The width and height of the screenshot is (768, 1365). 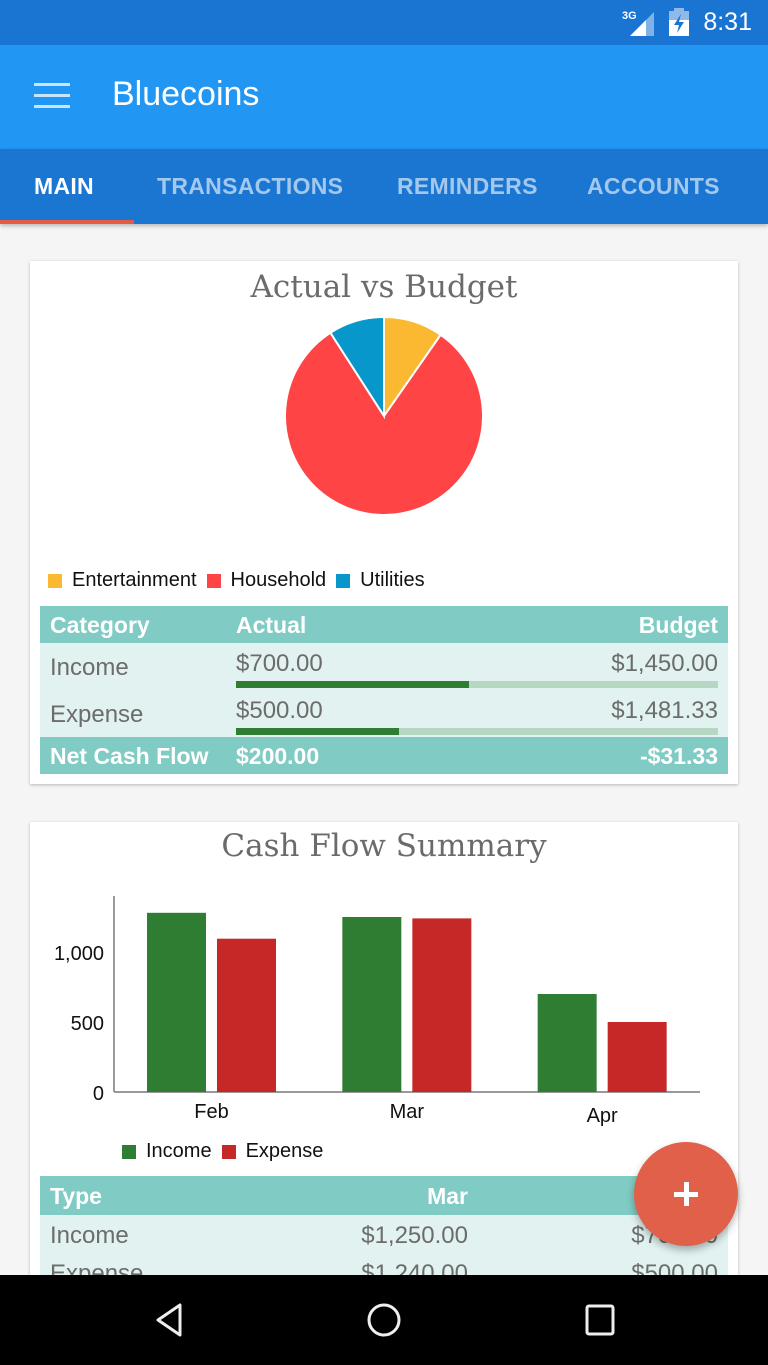 What do you see at coordinates (384, 416) in the screenshot?
I see `pie-chart` at bounding box center [384, 416].